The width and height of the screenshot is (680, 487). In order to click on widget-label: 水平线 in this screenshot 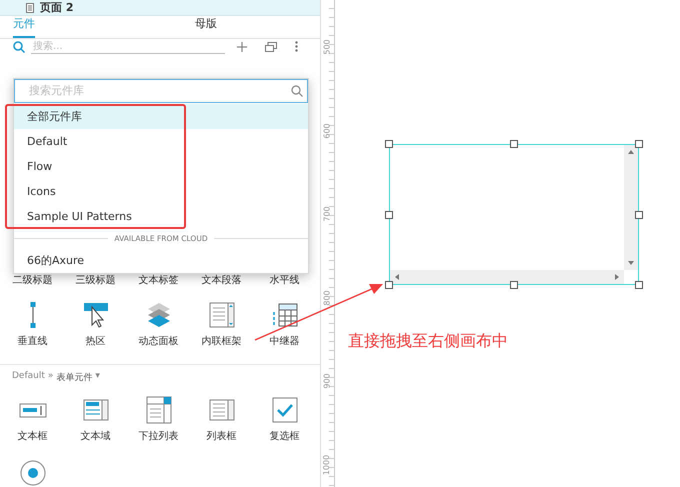, I will do `click(285, 281)`.